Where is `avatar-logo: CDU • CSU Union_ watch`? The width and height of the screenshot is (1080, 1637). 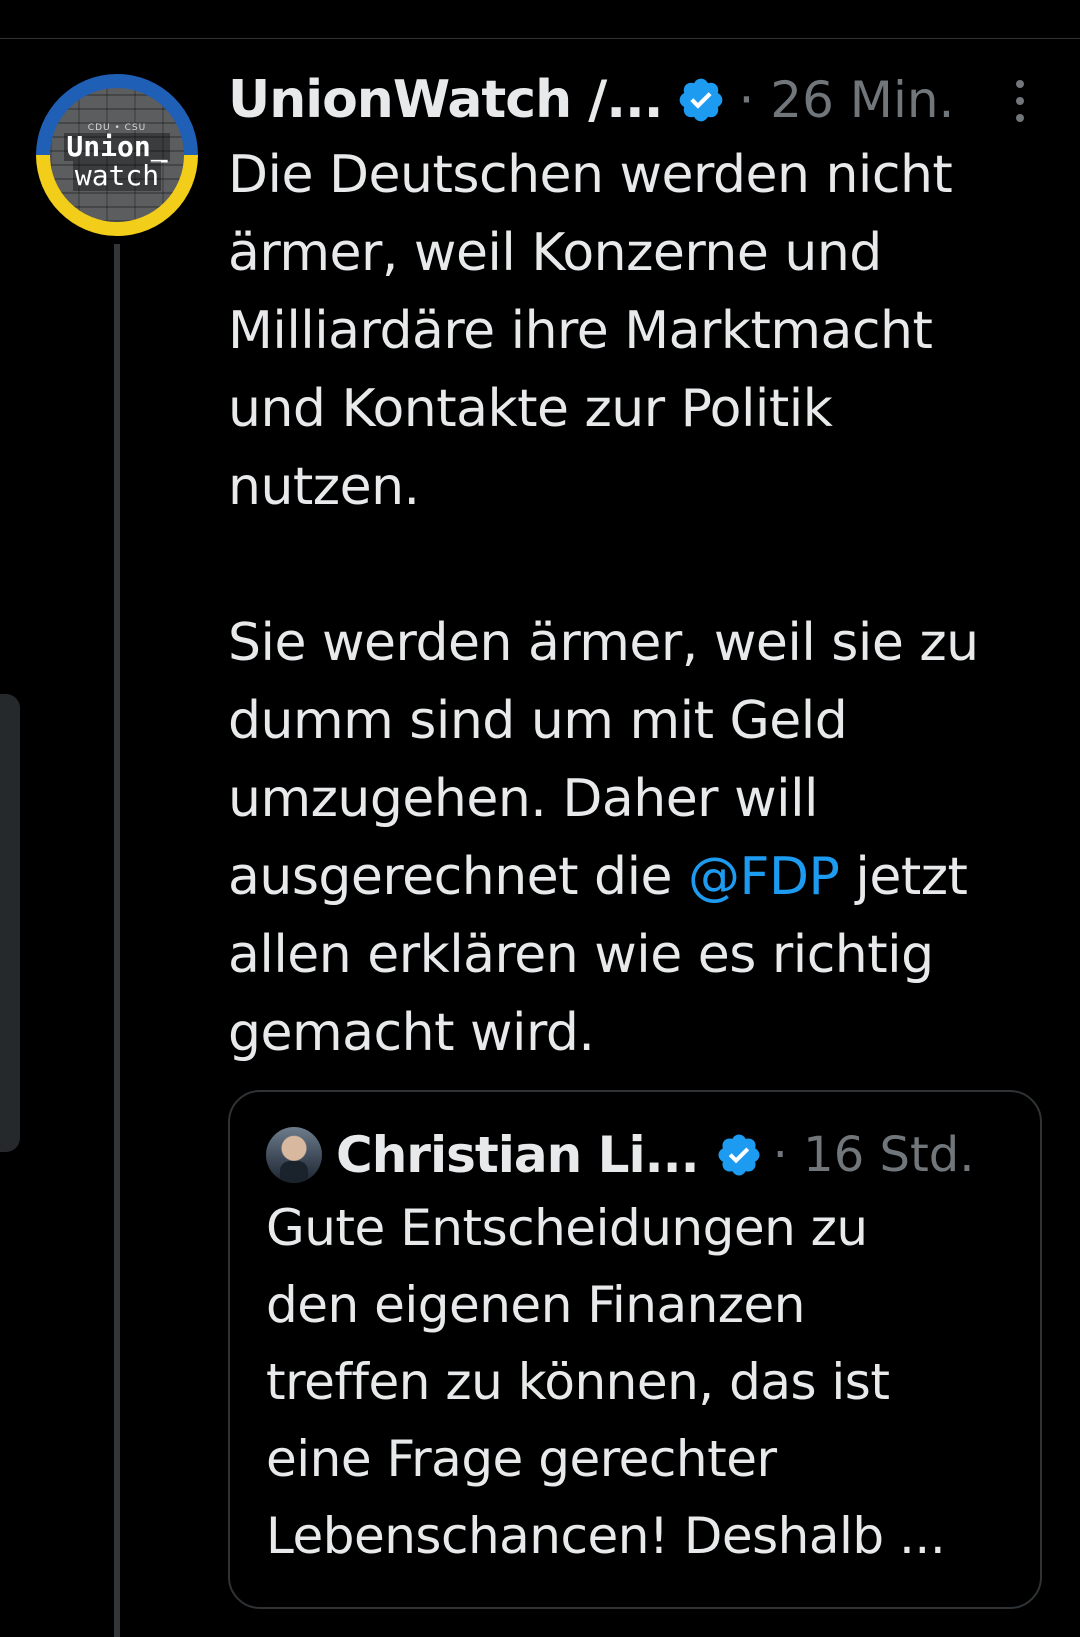
avatar-logo: CDU • CSU Union_ watch is located at coordinates (117, 155).